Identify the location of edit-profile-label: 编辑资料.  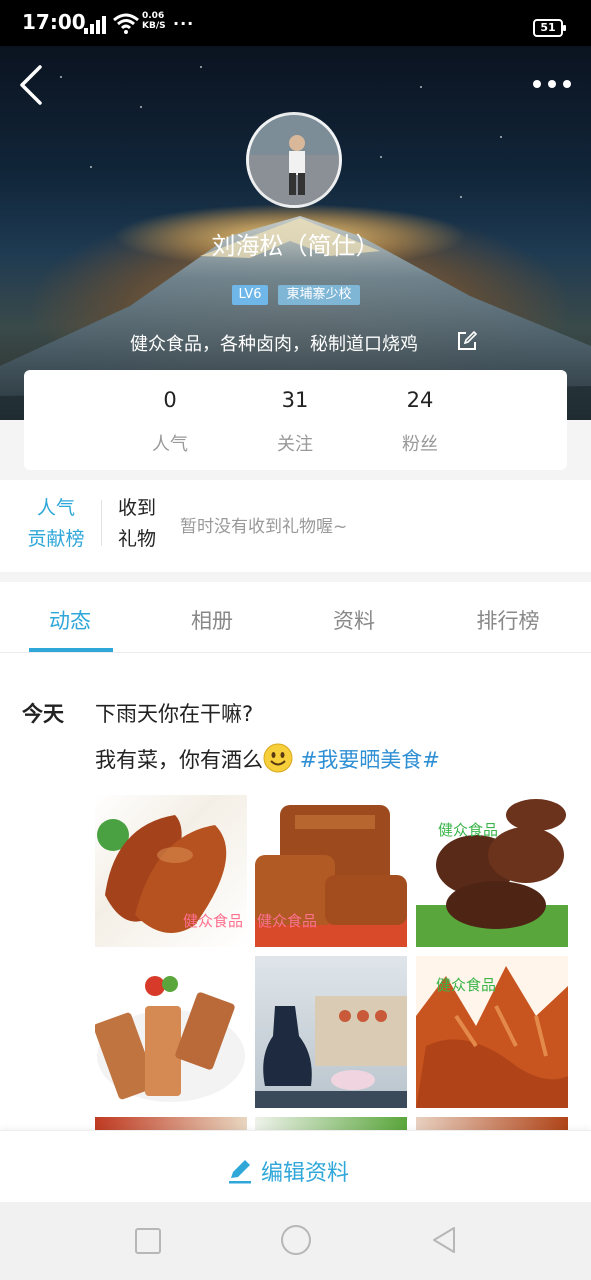
(305, 1173).